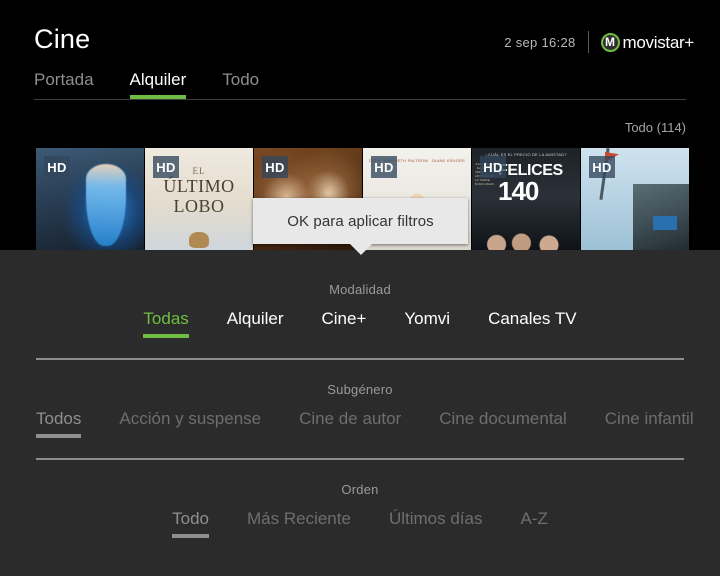  I want to click on page-title: Cine, so click(62, 39).